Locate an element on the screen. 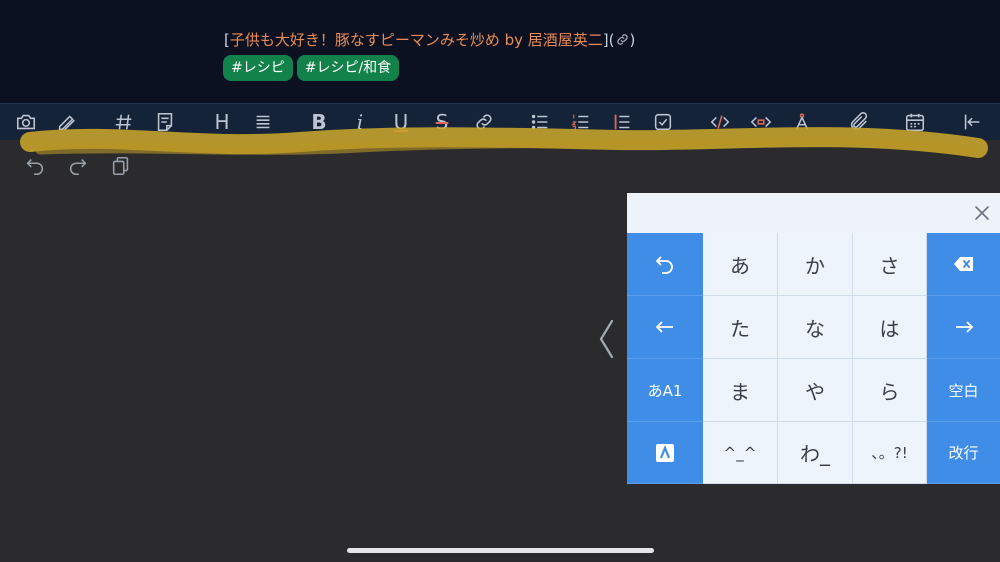 The width and height of the screenshot is (1000, 562). heading-button: H is located at coordinates (222, 122).